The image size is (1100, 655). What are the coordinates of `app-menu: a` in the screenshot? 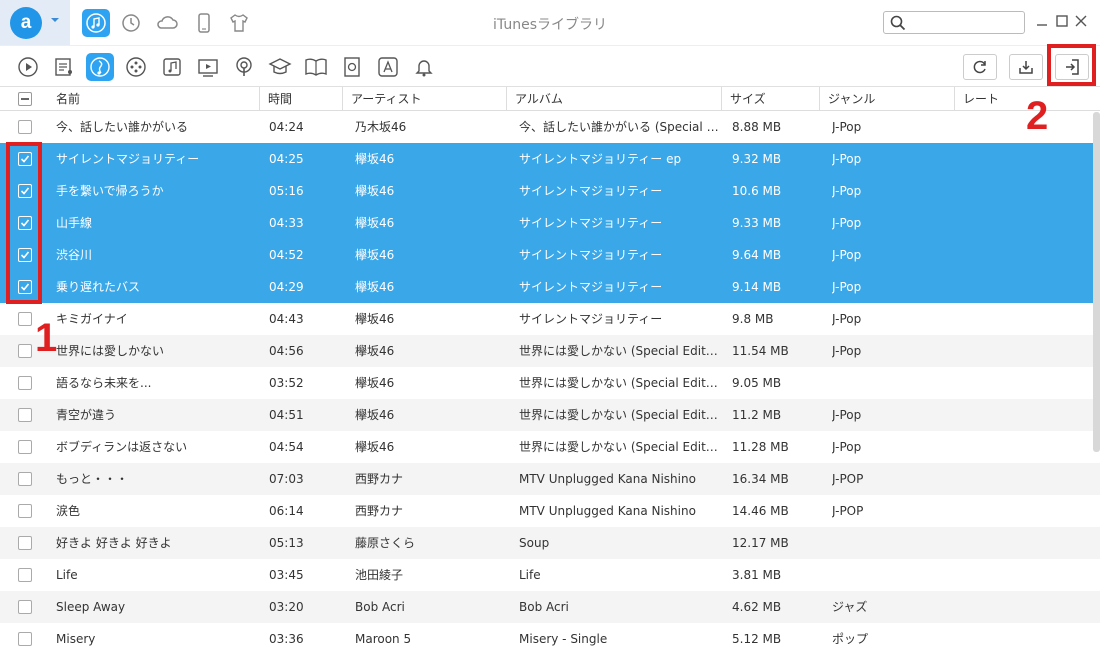 It's located at (35, 22).